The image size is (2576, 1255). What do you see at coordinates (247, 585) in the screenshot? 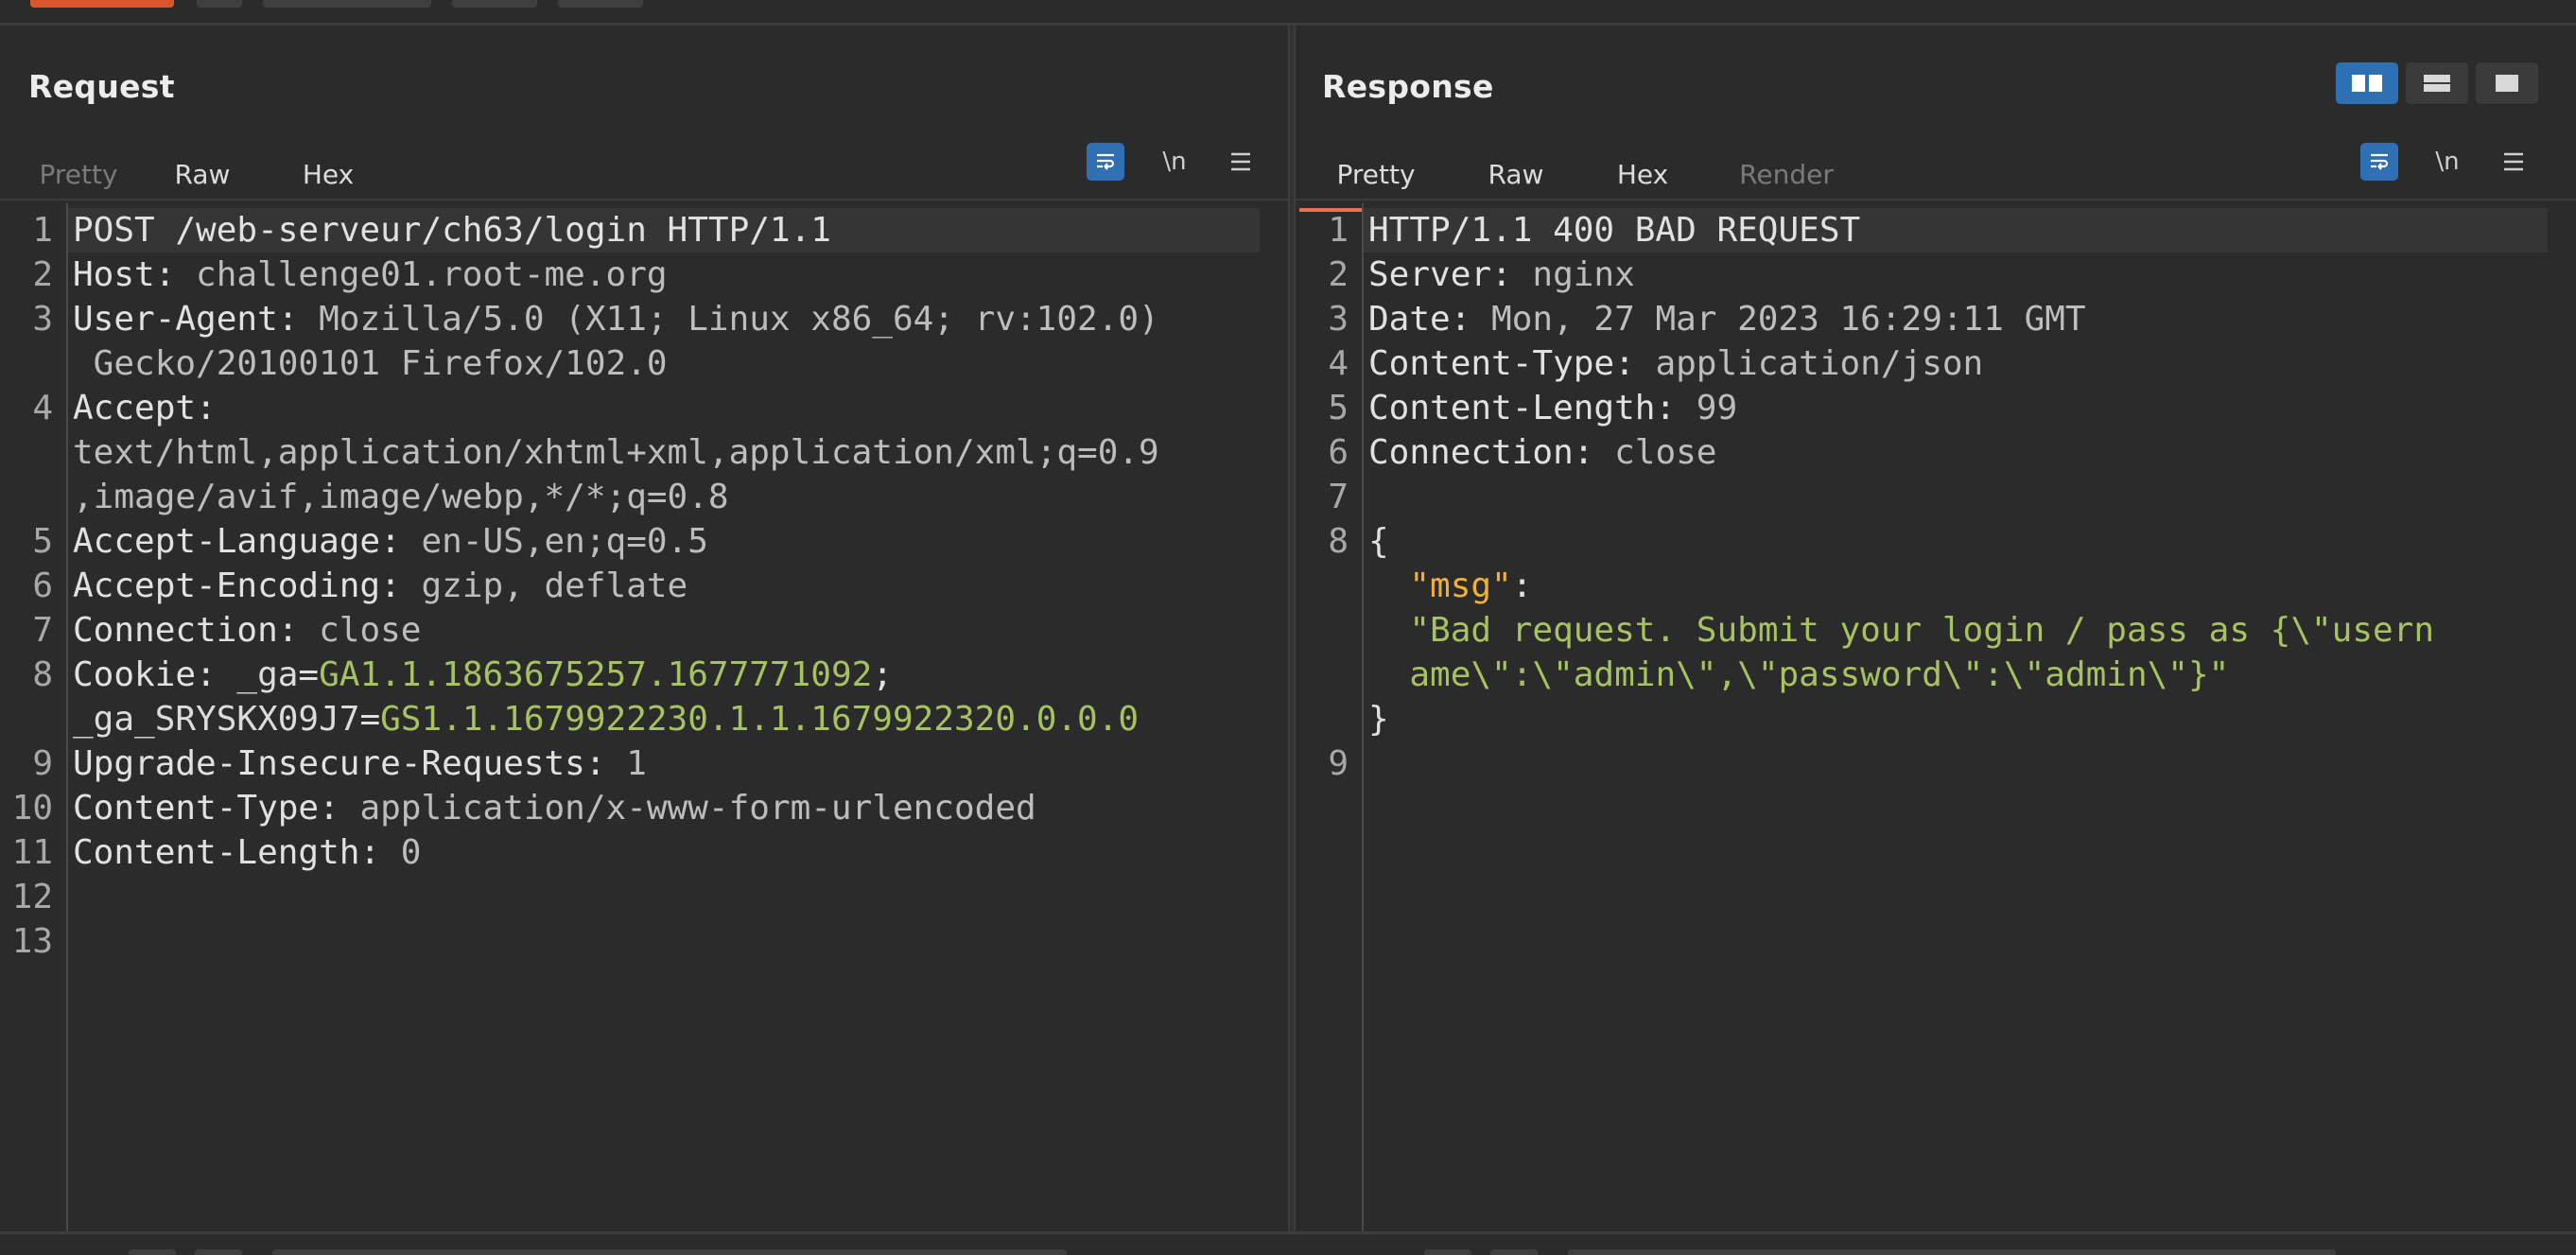
I see `code-token: Accept-Encoding:` at bounding box center [247, 585].